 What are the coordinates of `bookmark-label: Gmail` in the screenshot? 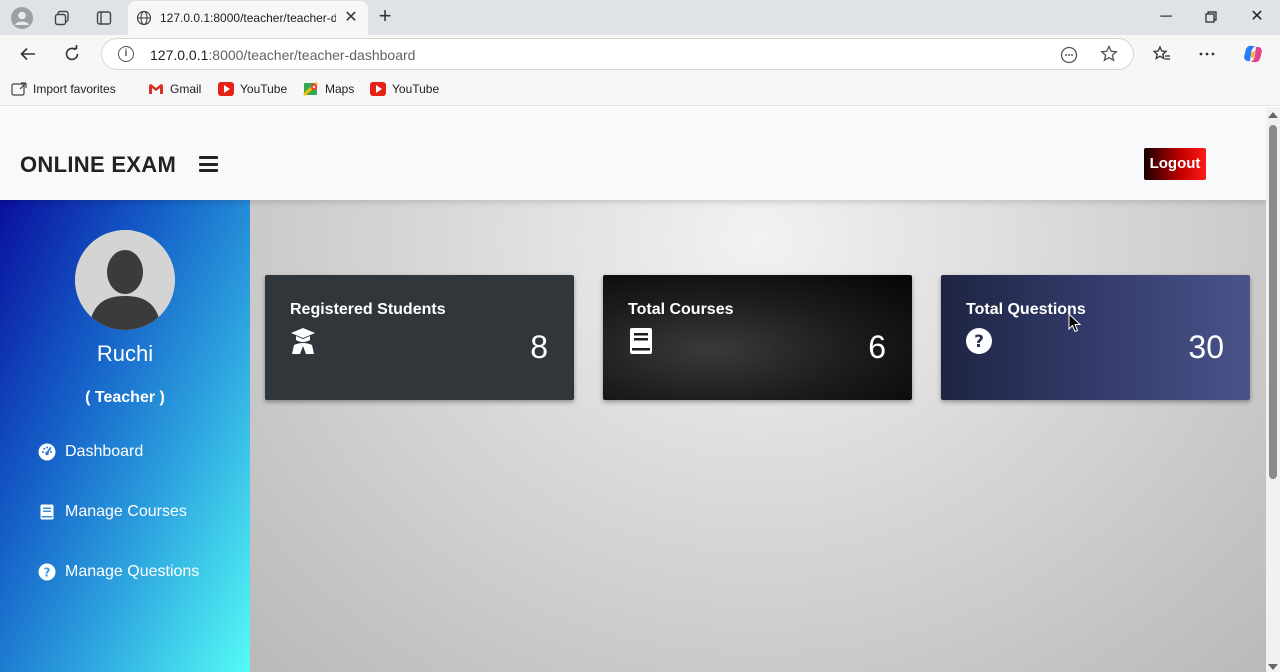 It's located at (186, 89).